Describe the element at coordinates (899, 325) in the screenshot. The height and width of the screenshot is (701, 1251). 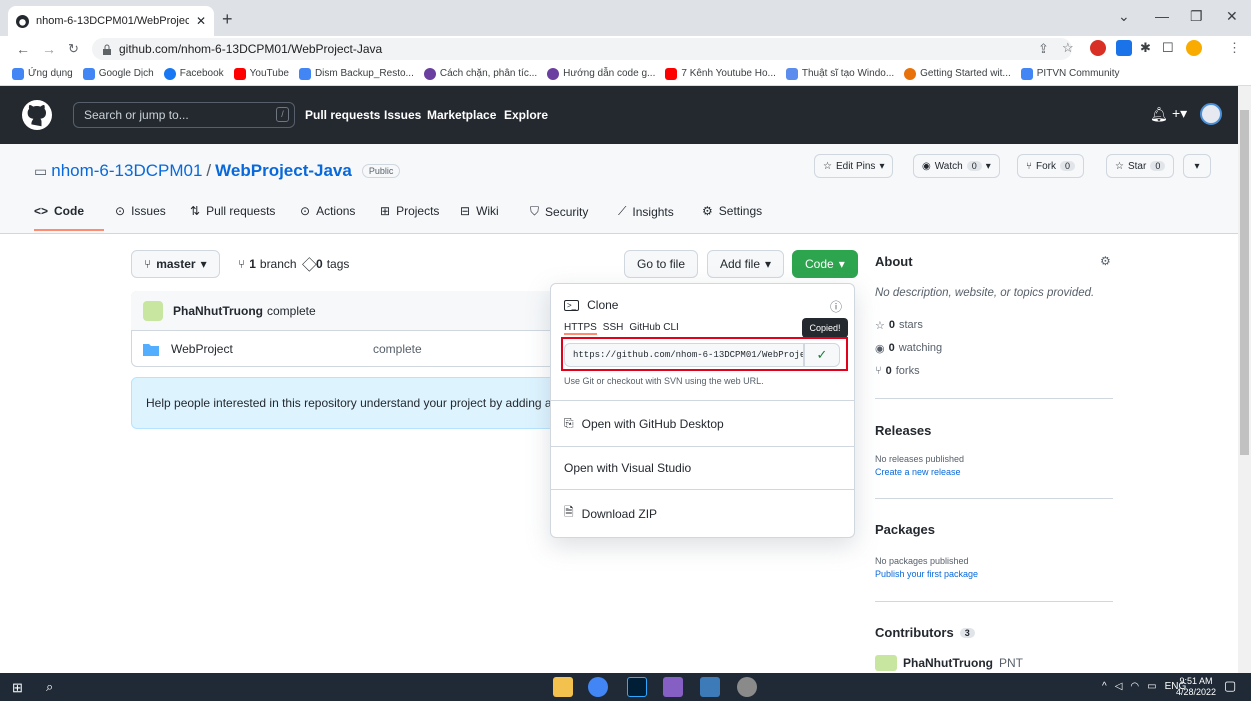
I see `stars-link: ☆ 0 stars` at that location.